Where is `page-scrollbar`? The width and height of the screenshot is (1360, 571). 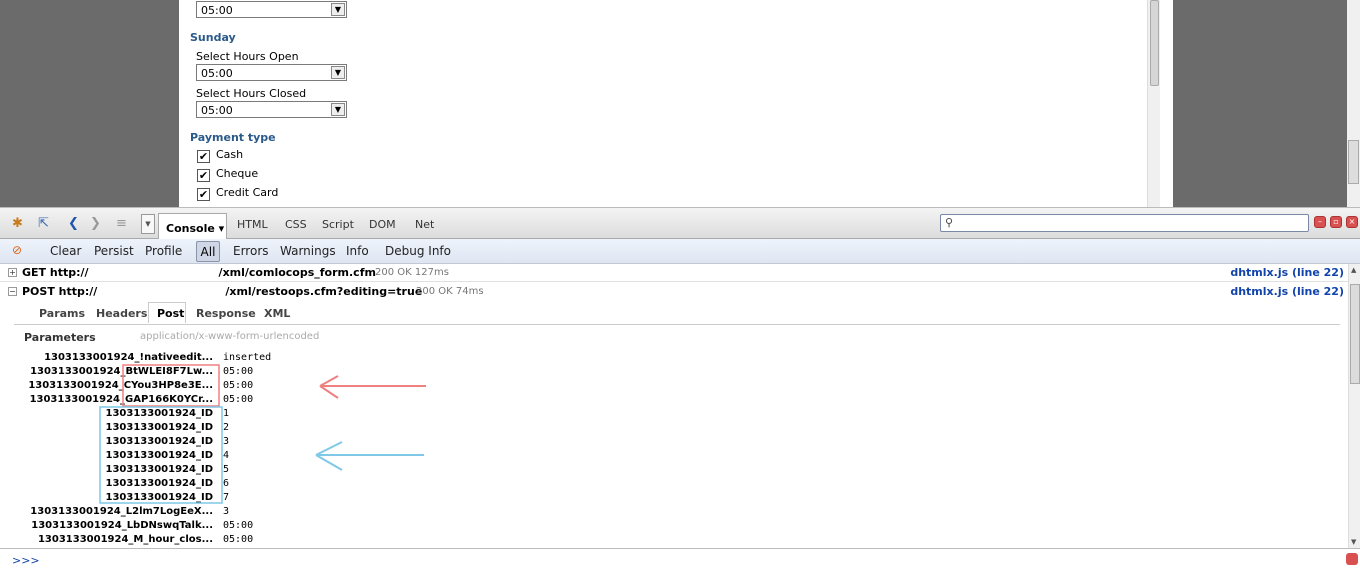 page-scrollbar is located at coordinates (1353, 103).